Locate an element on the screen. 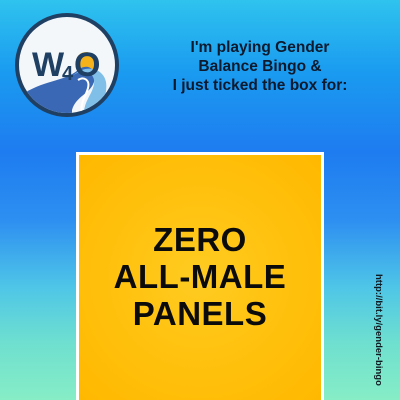 This screenshot has height=400, width=400. headline-line-3: I just ticked the box for: is located at coordinates (260, 85).